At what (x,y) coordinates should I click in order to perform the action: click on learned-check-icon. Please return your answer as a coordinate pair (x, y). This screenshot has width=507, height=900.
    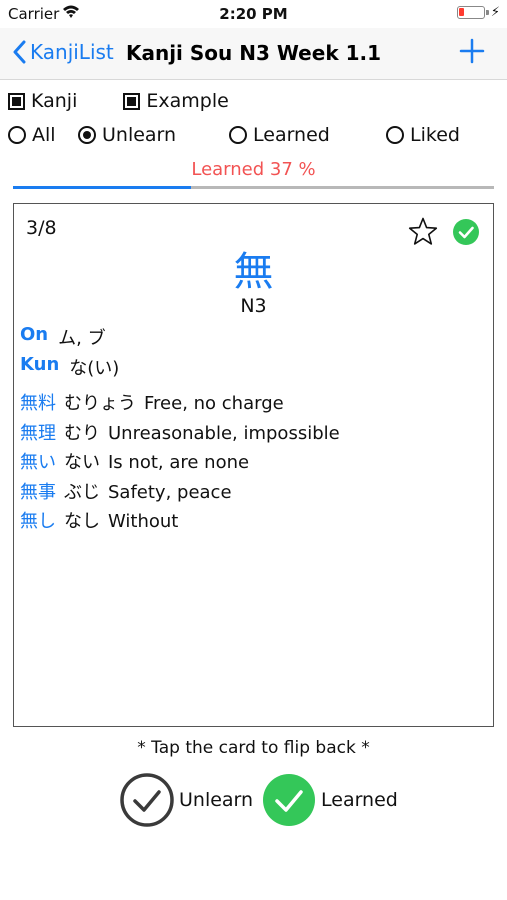
    Looking at the image, I should click on (289, 800).